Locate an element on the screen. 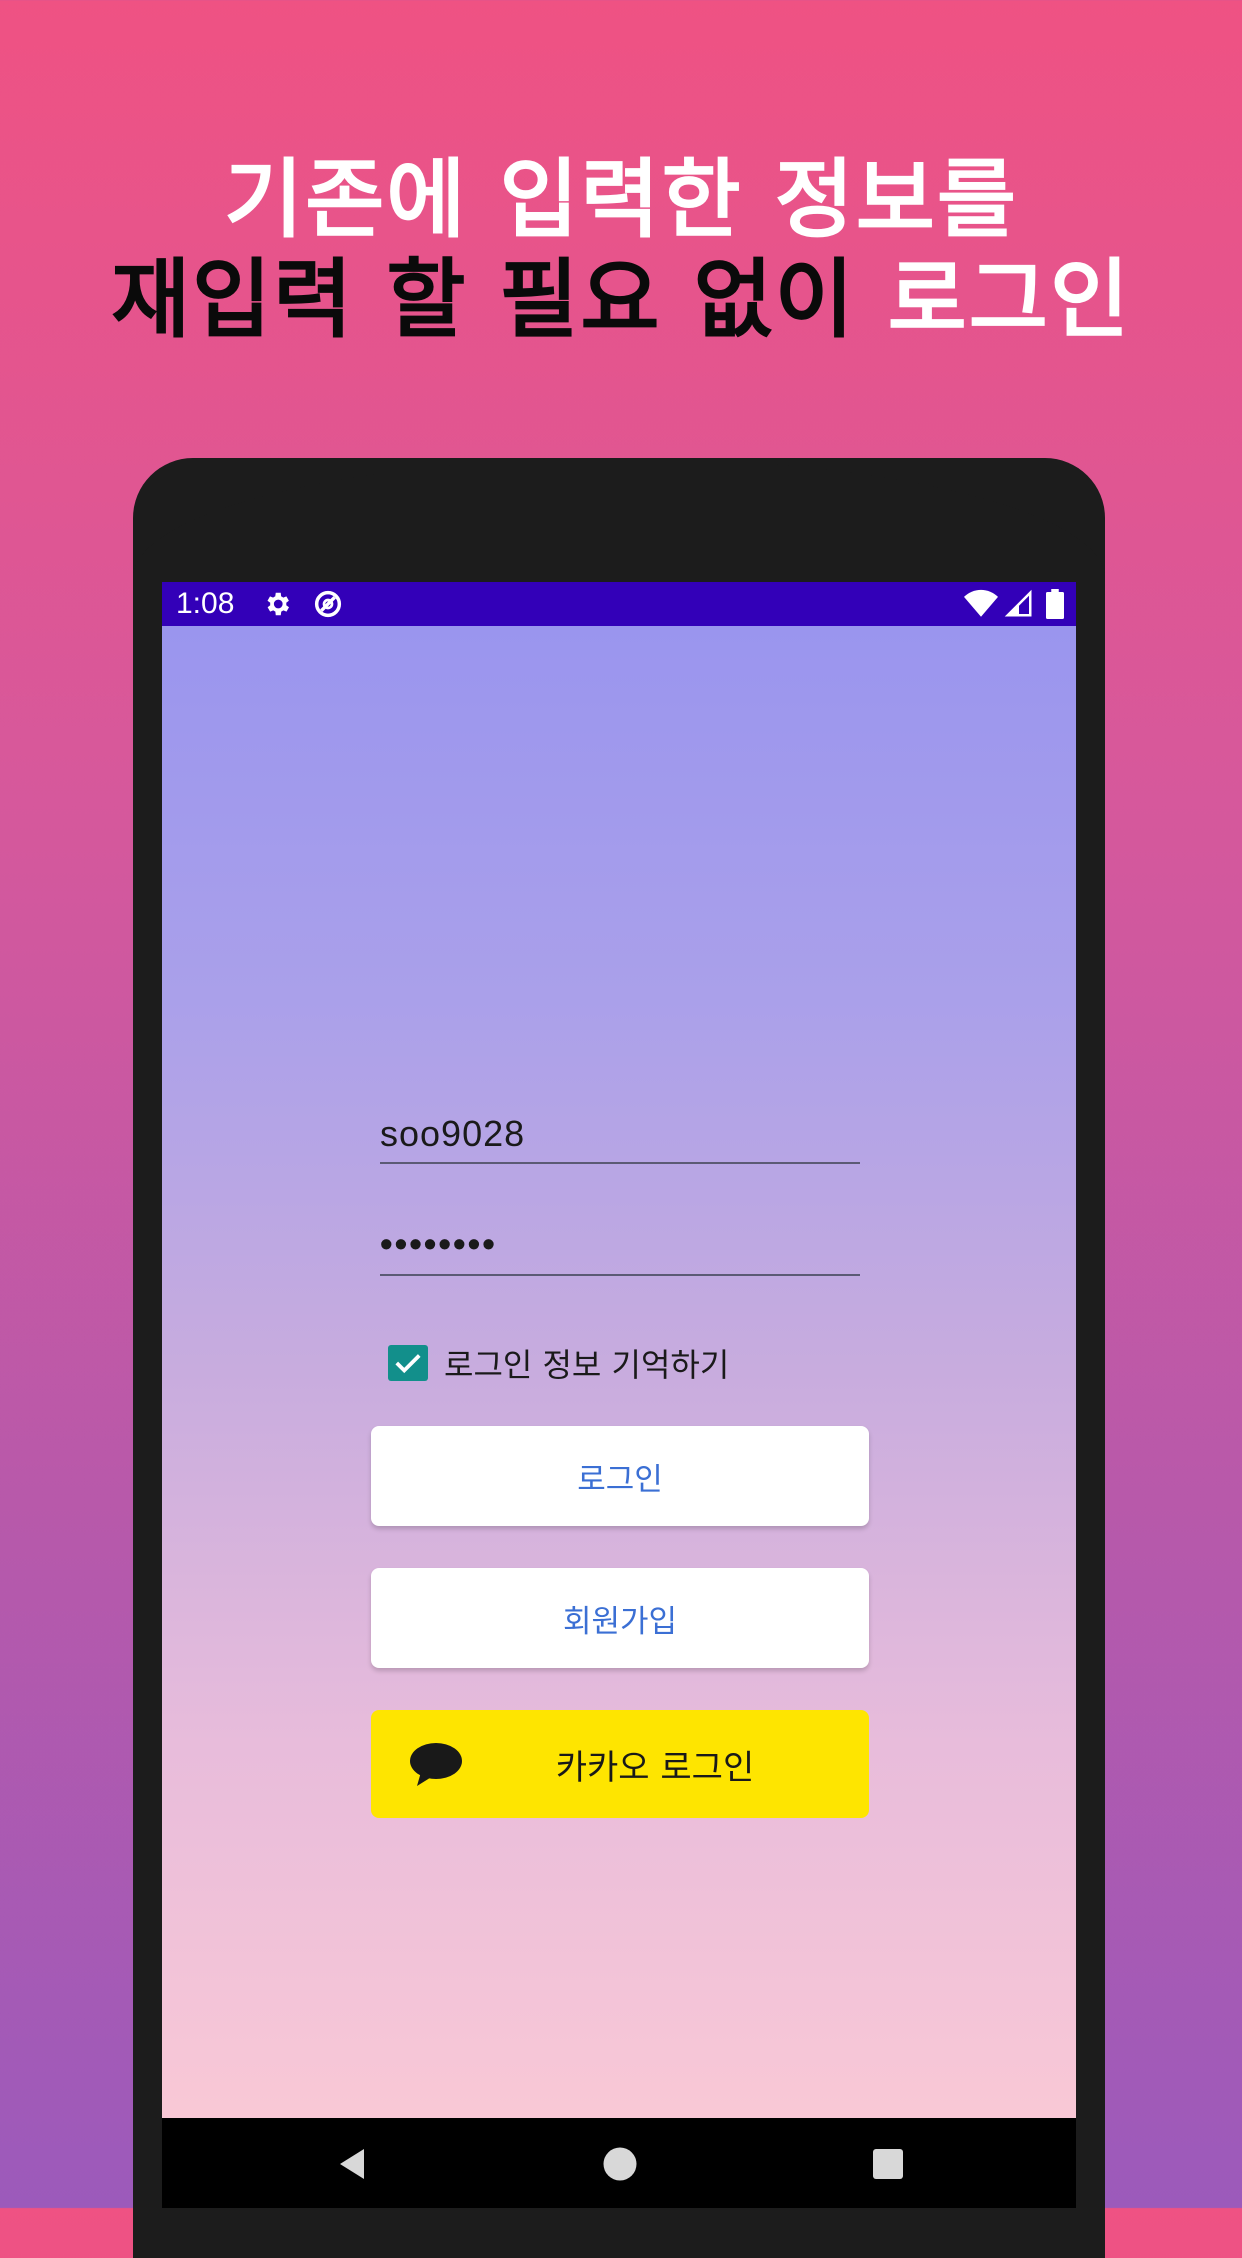  battery-icon is located at coordinates (1055, 604).